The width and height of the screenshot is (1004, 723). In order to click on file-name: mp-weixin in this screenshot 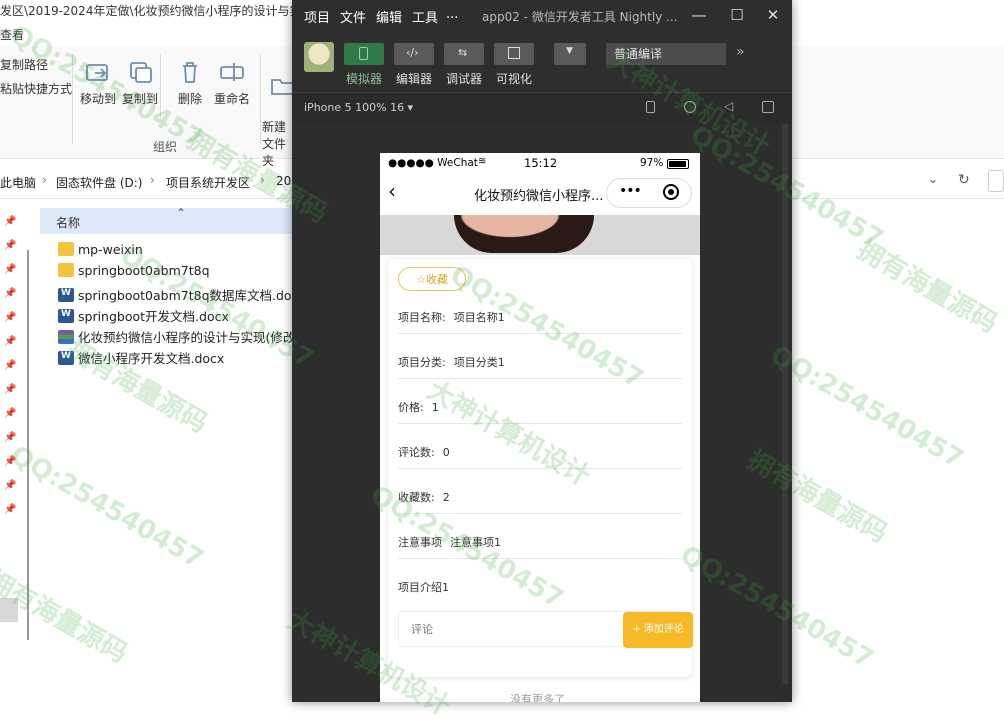, I will do `click(110, 249)`.